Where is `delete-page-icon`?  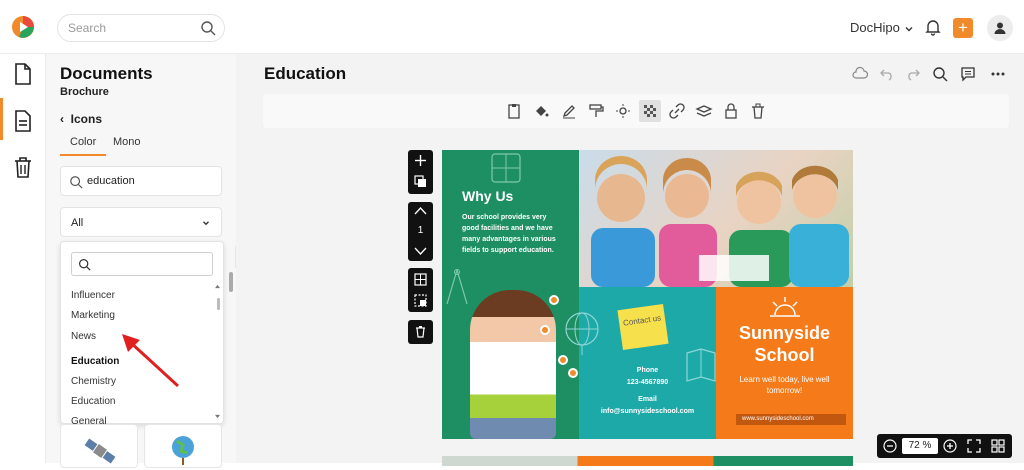 delete-page-icon is located at coordinates (420, 331).